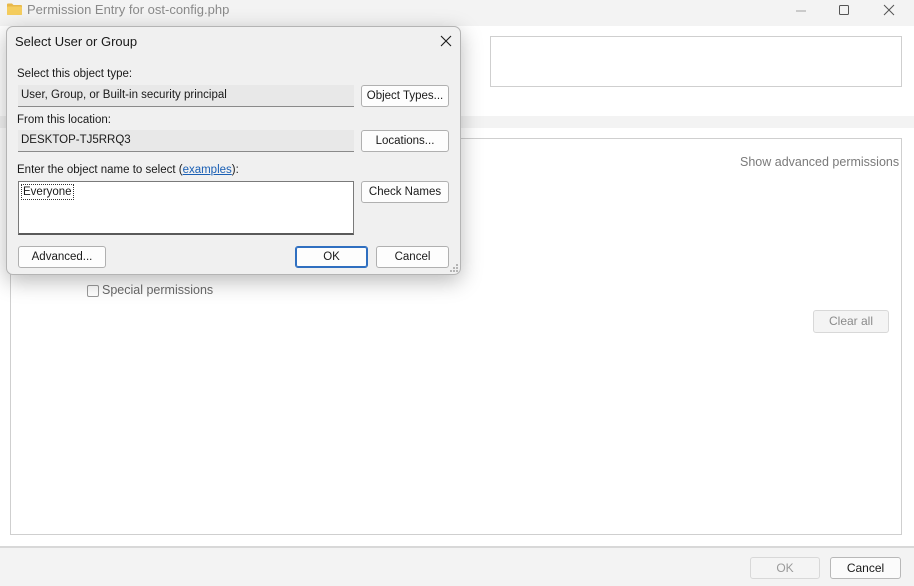 Image resolution: width=914 pixels, height=586 pixels. Describe the element at coordinates (457, 547) in the screenshot. I see `footer-divider` at that location.